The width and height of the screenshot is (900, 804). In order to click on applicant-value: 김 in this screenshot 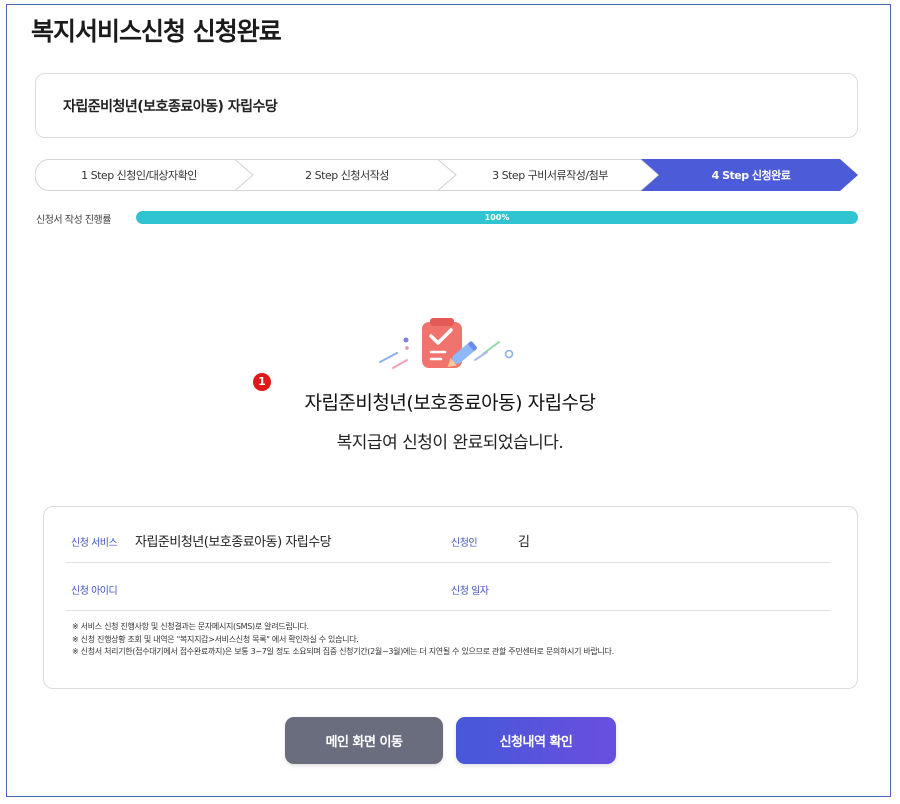, I will do `click(524, 542)`.